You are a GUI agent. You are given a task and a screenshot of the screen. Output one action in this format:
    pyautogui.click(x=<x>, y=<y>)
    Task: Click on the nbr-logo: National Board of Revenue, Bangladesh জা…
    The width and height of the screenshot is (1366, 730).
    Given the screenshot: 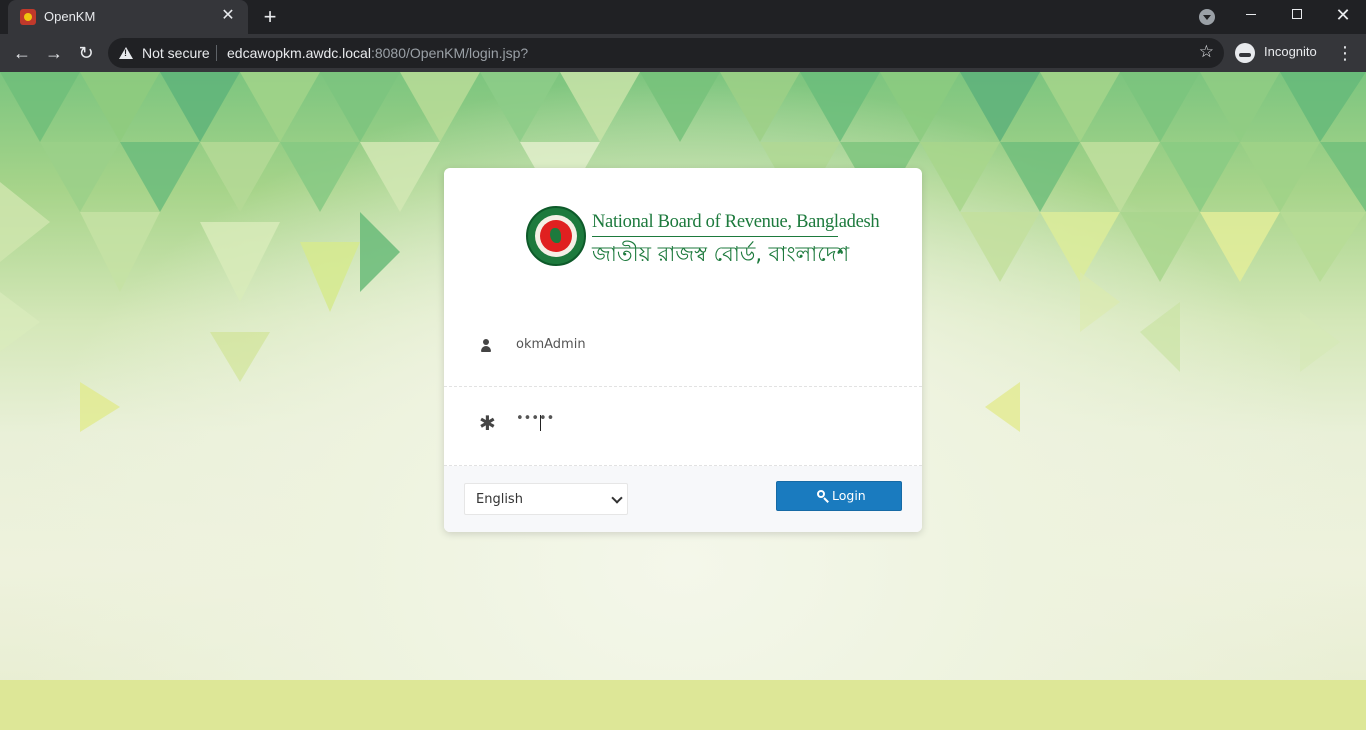 What is the action you would take?
    pyautogui.click(x=703, y=238)
    